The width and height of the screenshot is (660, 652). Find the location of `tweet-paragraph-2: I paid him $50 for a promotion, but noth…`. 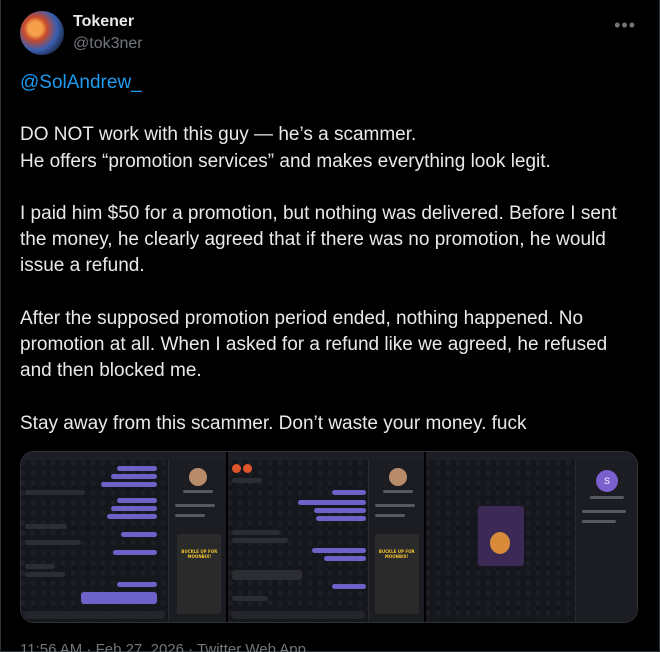

tweet-paragraph-2: I paid him $50 for a promotion, but noth… is located at coordinates (318, 239).